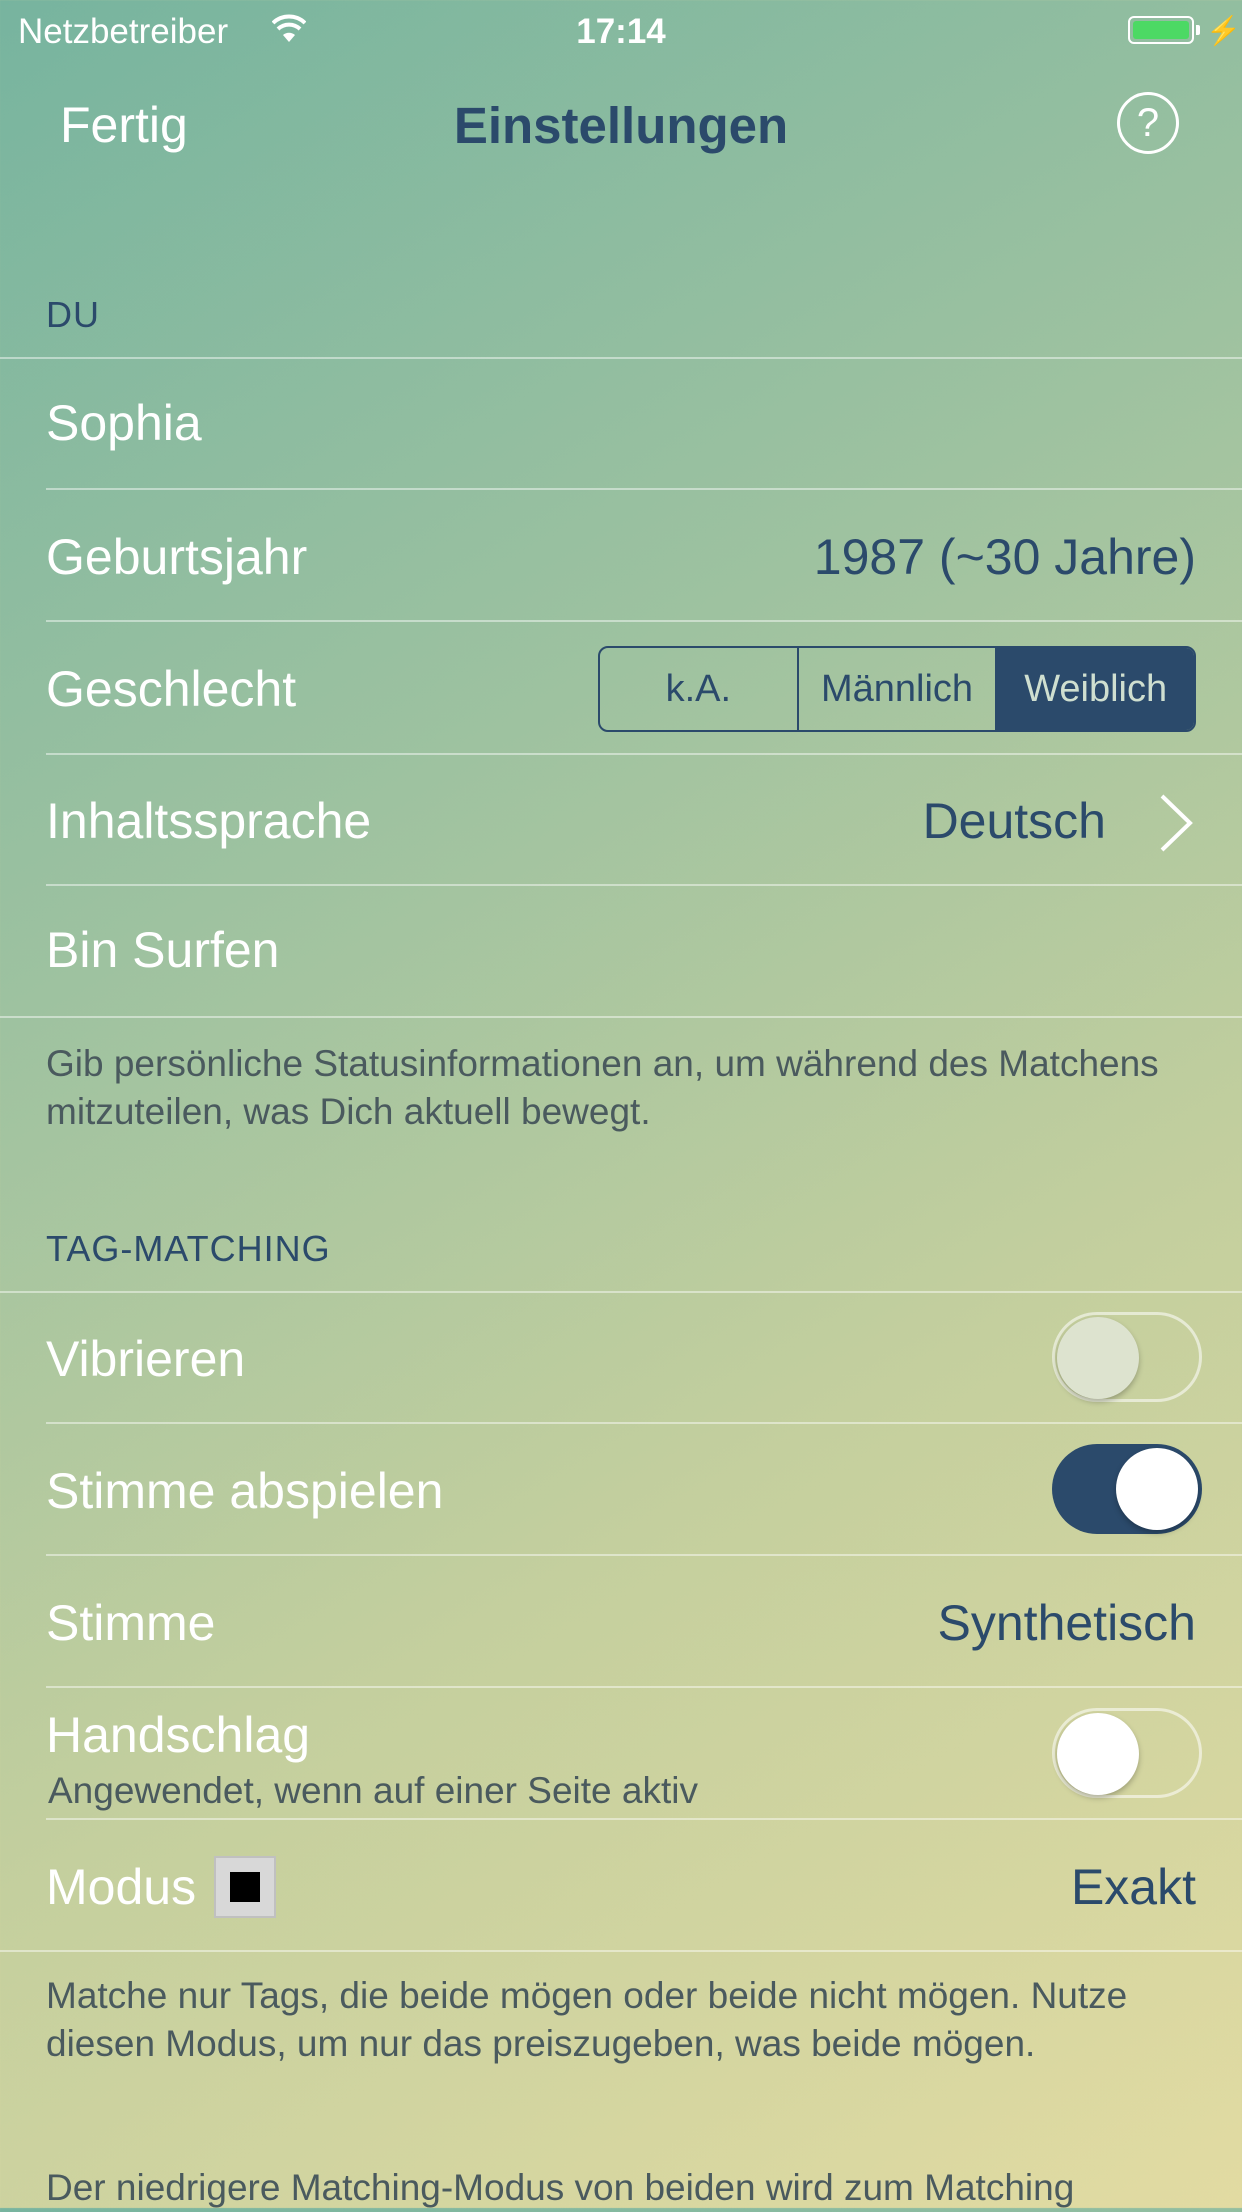 This screenshot has width=1242, height=2212. What do you see at coordinates (121, 1887) in the screenshot?
I see `mode-label: Modus` at bounding box center [121, 1887].